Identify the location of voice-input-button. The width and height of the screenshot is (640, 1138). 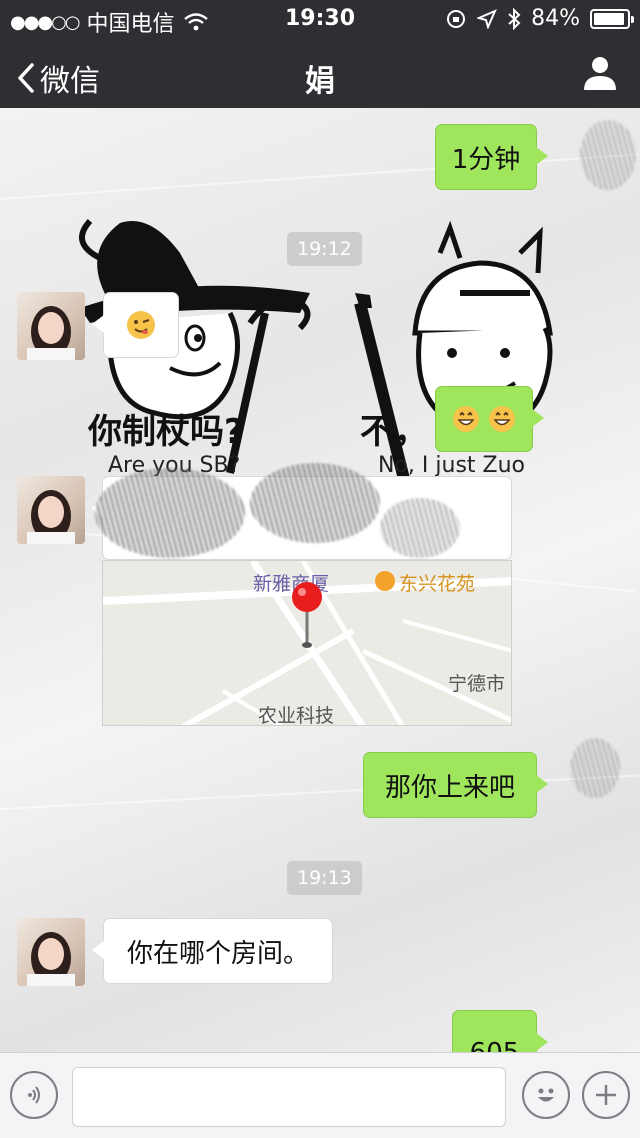
(34, 1095).